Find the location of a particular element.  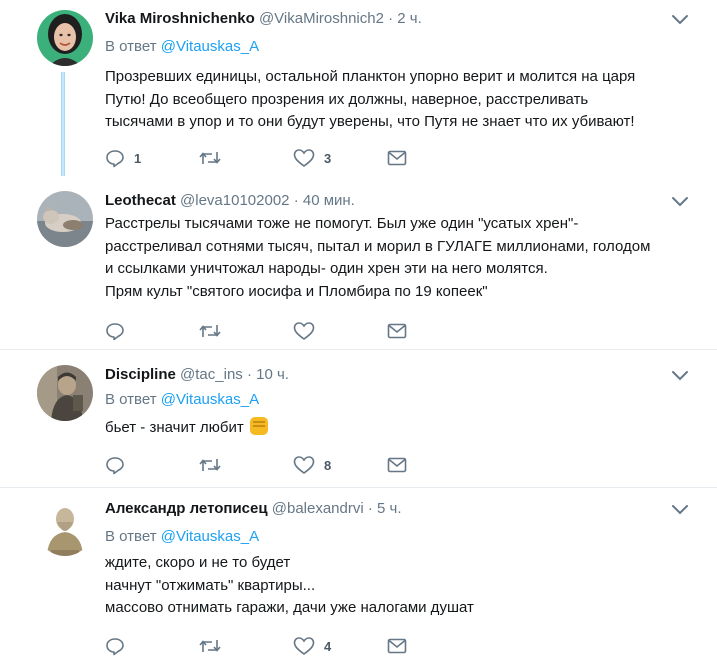

timestamp: 10 ч. is located at coordinates (272, 374).